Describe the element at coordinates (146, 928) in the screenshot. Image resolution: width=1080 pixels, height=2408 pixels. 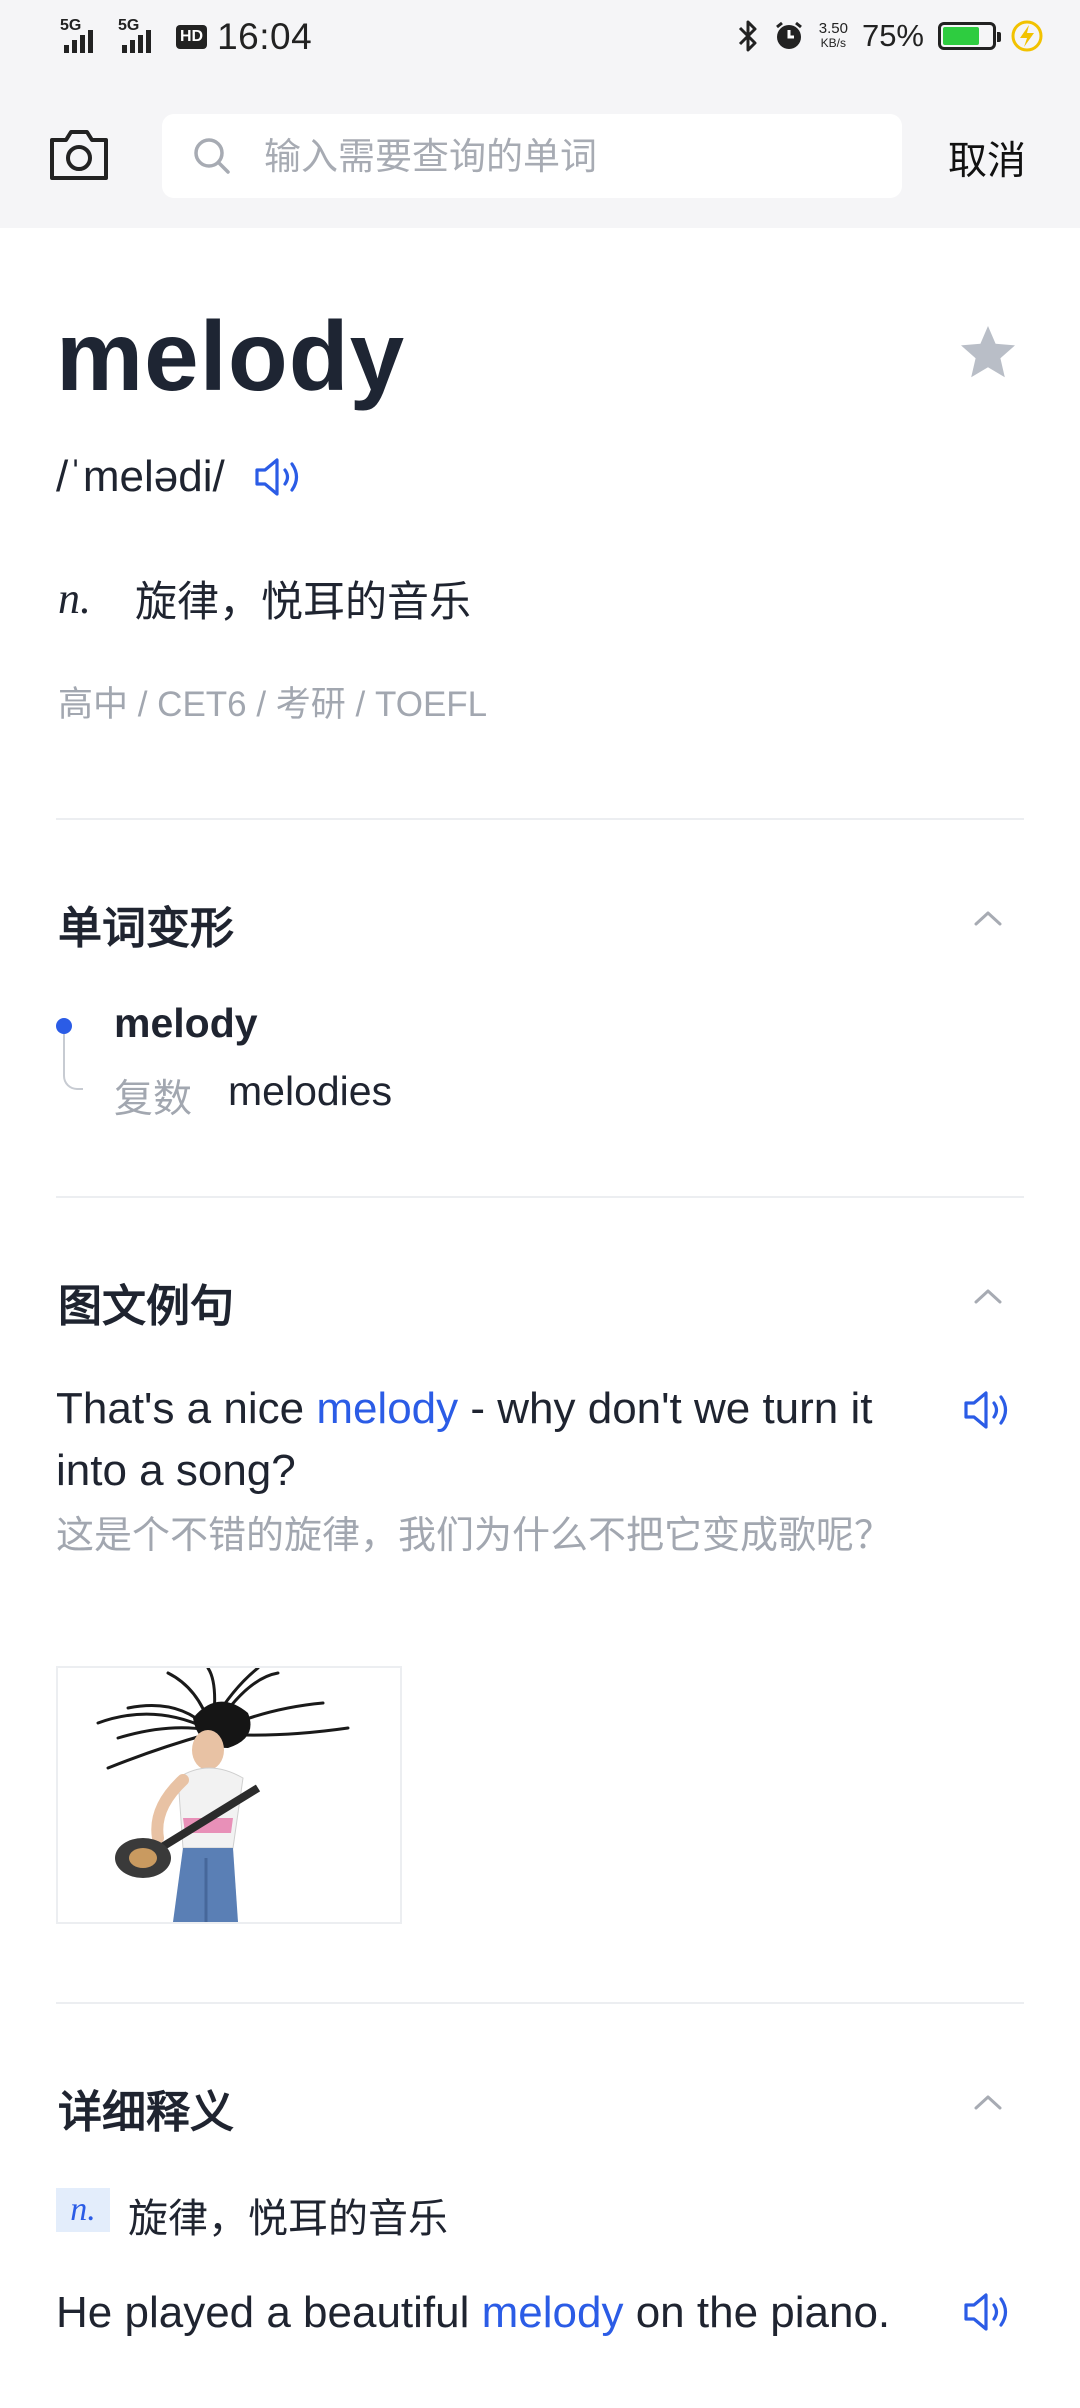
I see `section-title-forms: 单词变形` at that location.